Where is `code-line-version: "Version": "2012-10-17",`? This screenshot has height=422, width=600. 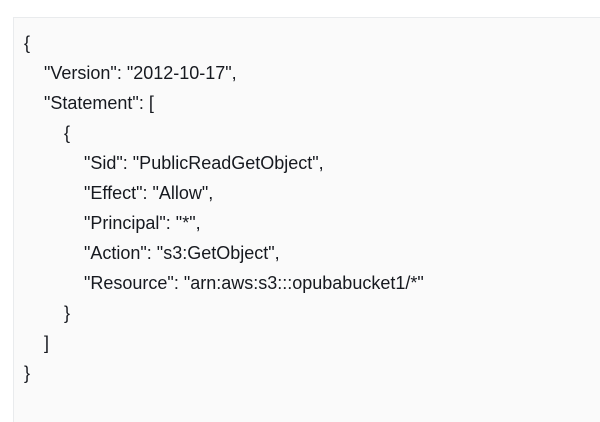 code-line-version: "Version": "2012-10-17", is located at coordinates (140, 73).